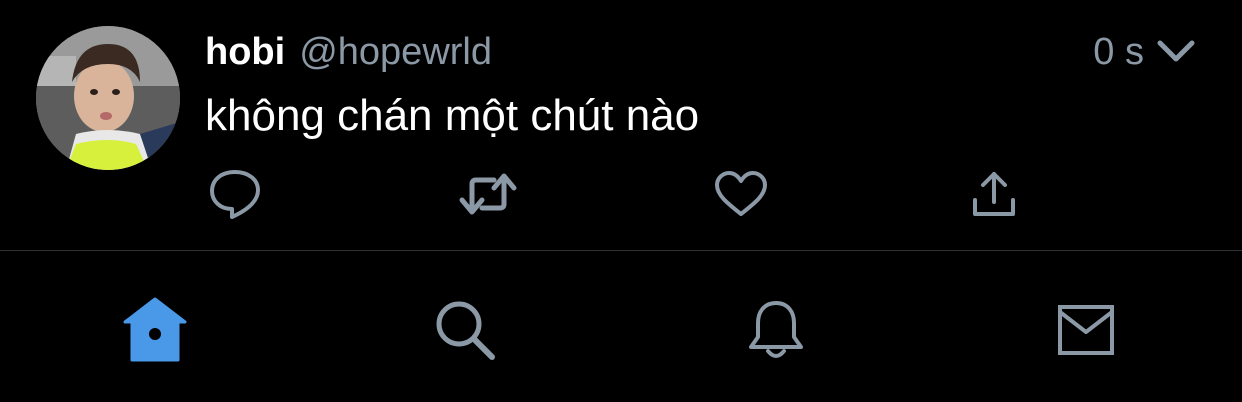  What do you see at coordinates (452, 115) in the screenshot?
I see `tweet-text: không chán một chút nào` at bounding box center [452, 115].